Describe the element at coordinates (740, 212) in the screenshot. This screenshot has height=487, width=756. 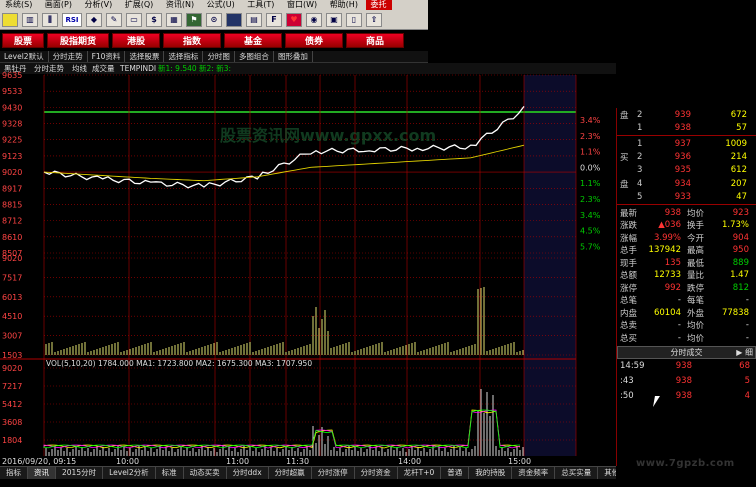
I see `quote-v2: 923` at that location.